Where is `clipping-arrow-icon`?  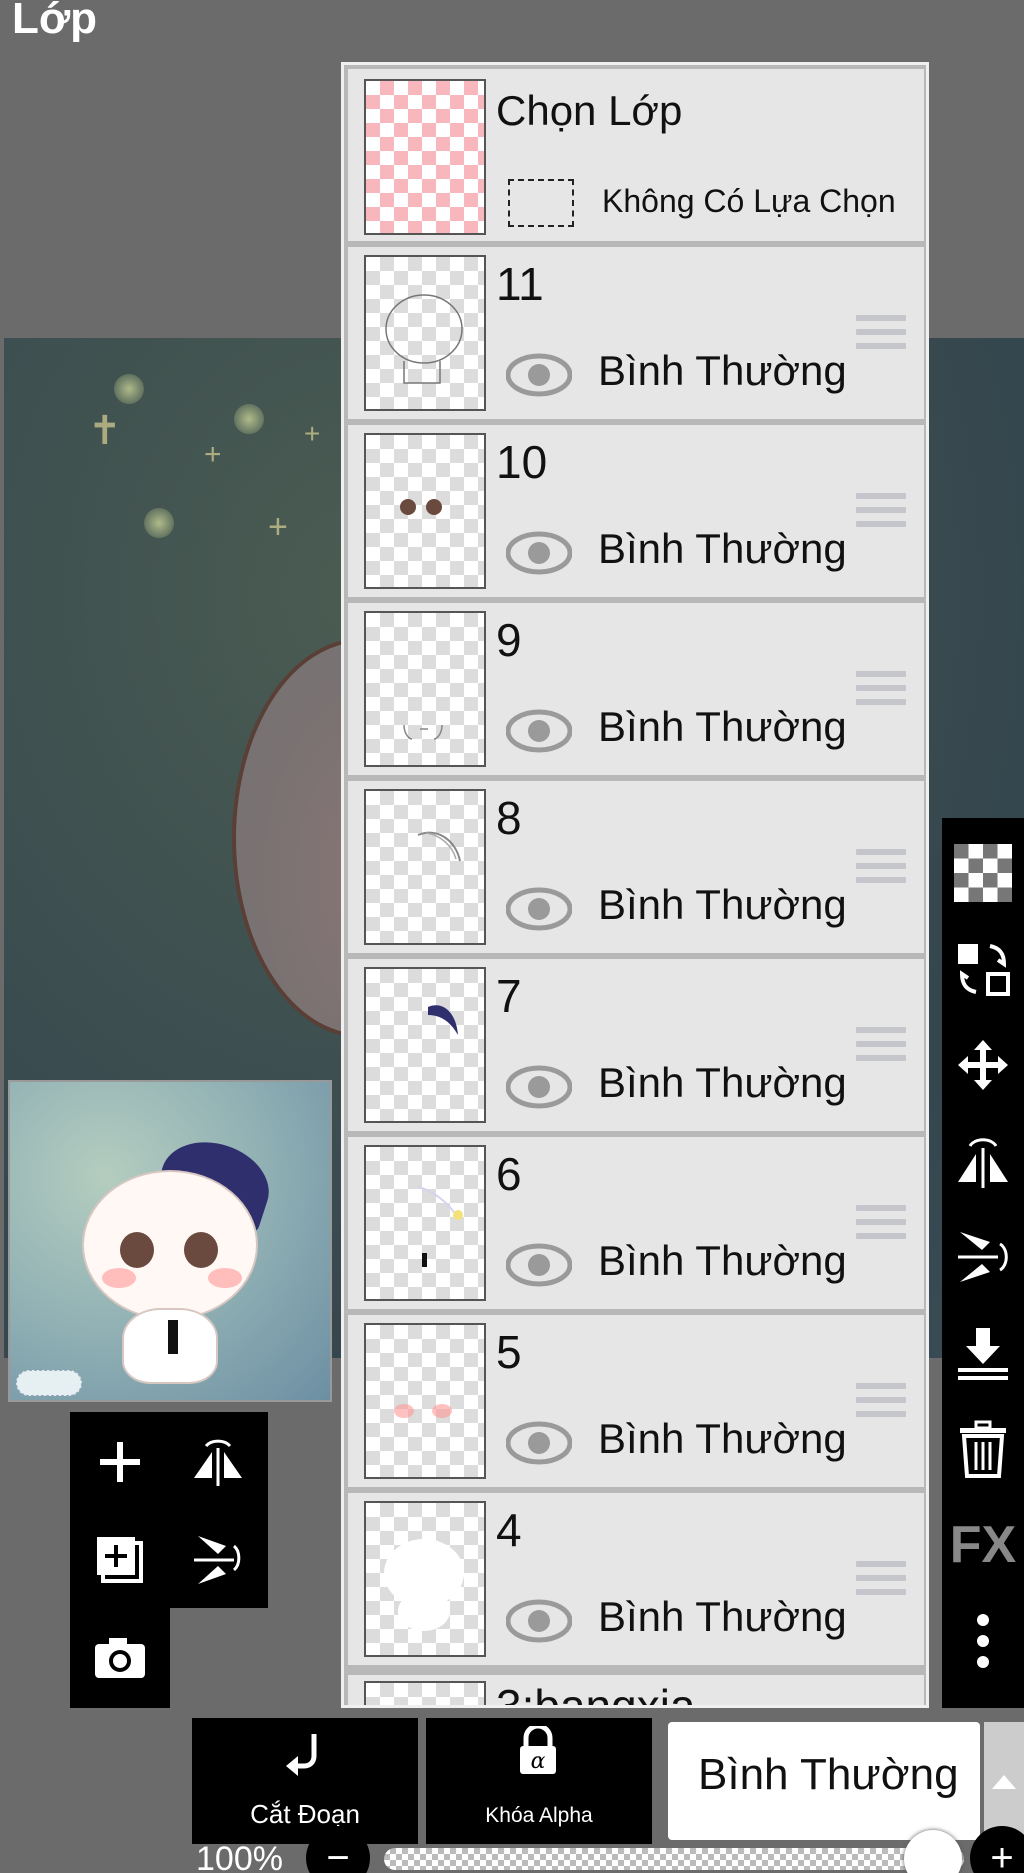 clipping-arrow-icon is located at coordinates (301, 1755).